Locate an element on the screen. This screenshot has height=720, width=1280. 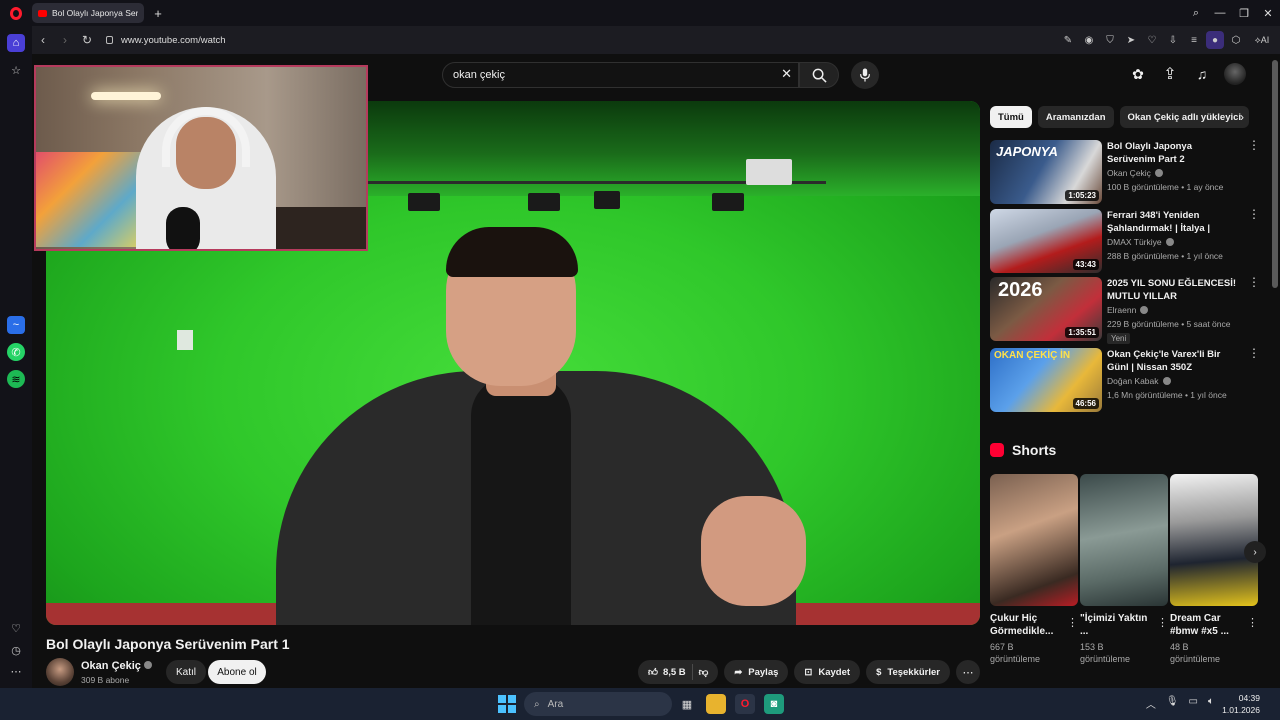
create-upload-icon: ⇪ is located at coordinates (1170, 74).